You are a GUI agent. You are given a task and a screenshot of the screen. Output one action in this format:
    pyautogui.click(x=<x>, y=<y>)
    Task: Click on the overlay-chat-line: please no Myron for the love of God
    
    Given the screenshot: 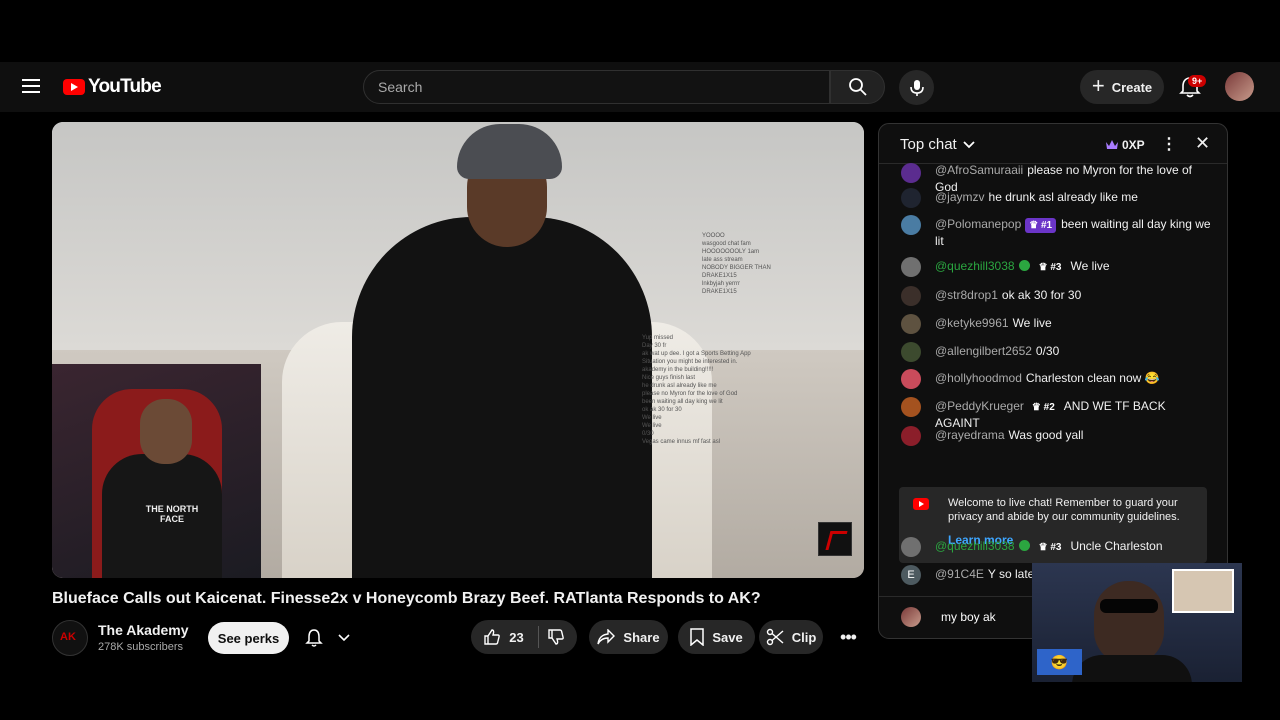 What is the action you would take?
    pyautogui.click(x=690, y=394)
    